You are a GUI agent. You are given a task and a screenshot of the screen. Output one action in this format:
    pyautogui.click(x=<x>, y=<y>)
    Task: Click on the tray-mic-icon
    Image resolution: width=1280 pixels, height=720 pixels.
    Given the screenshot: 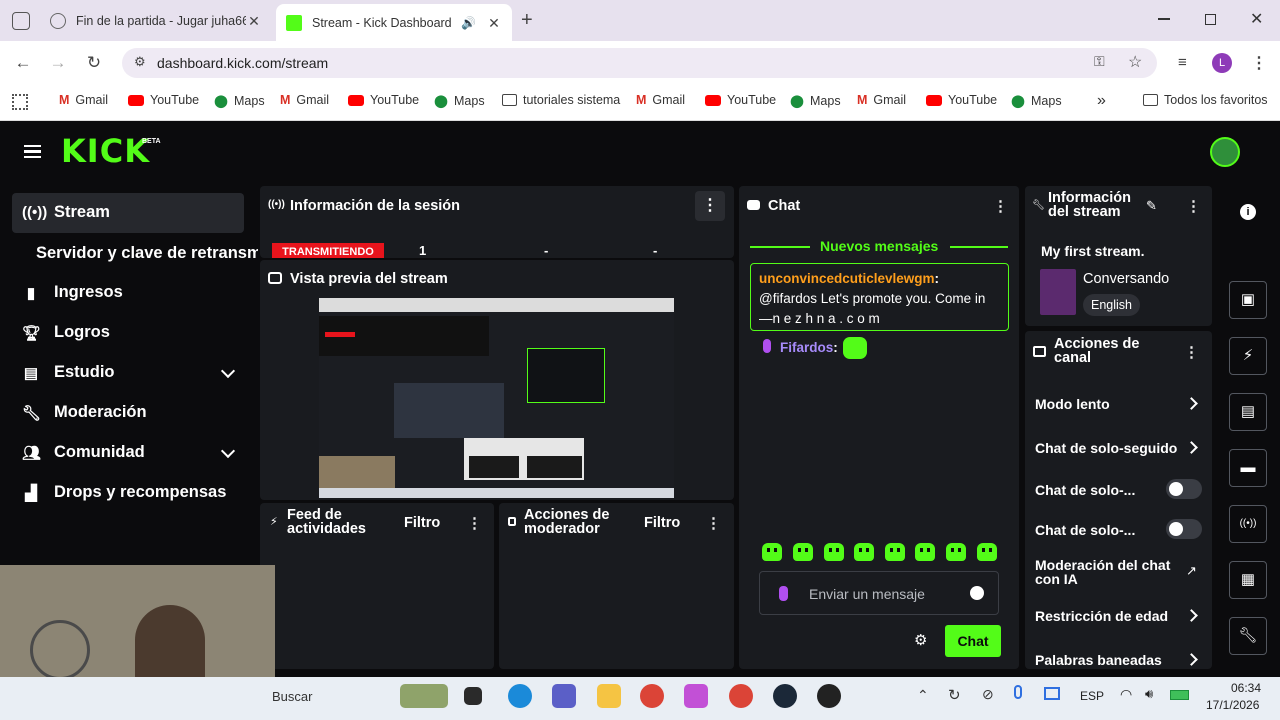 What is the action you would take?
    pyautogui.click(x=1018, y=692)
    